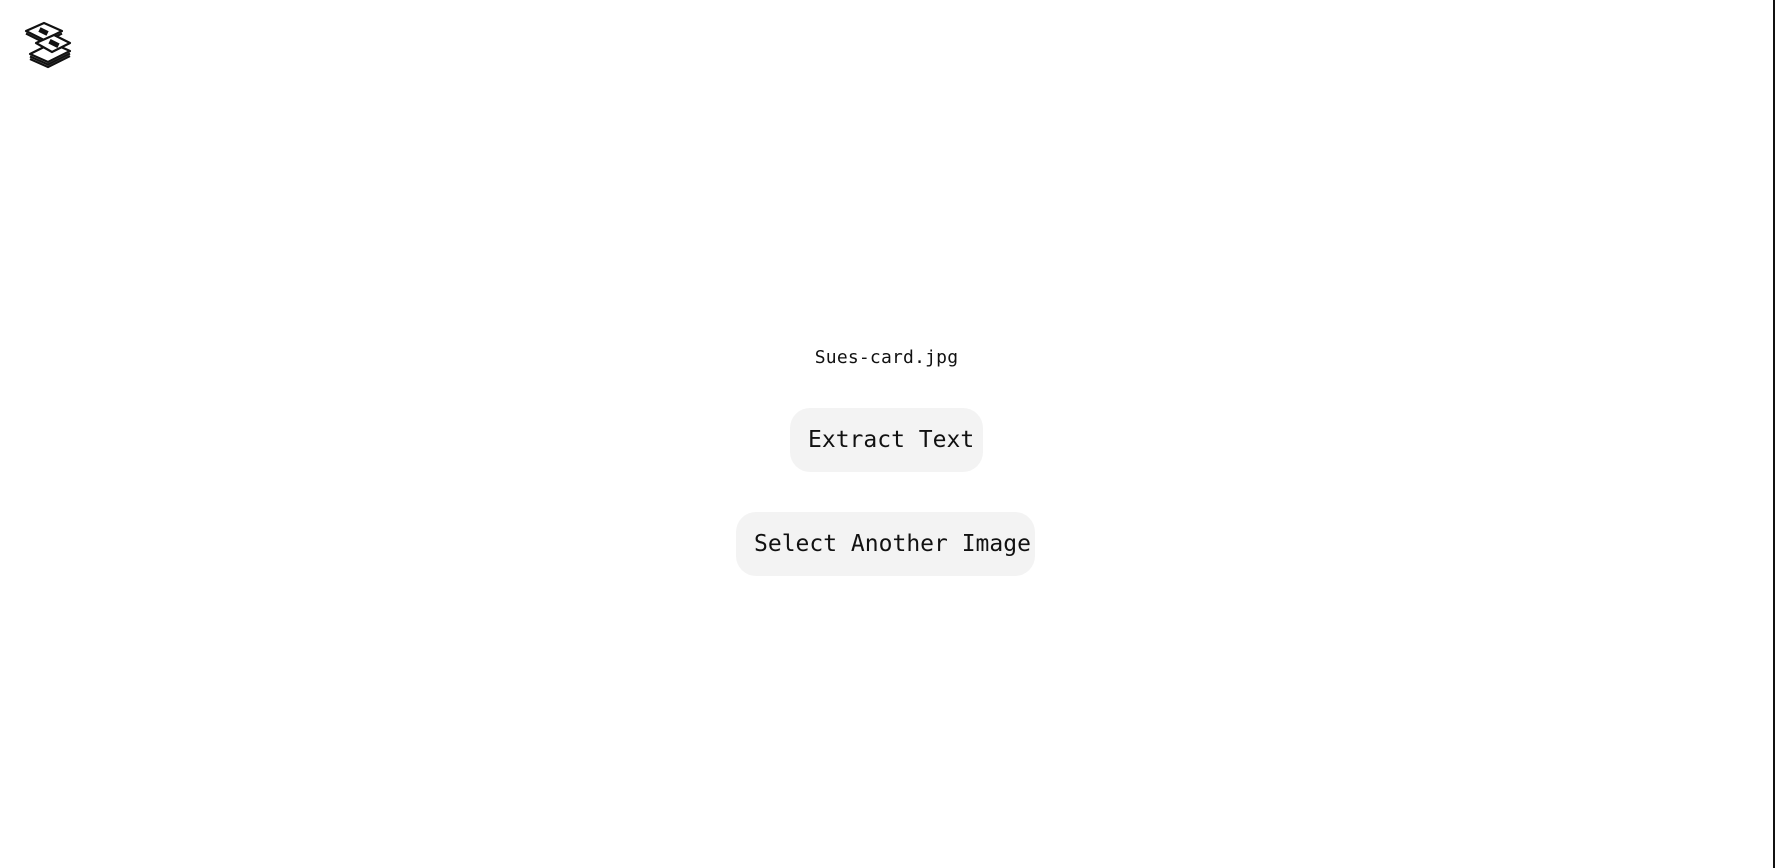  I want to click on select-another-image-button: Select Another Image, so click(885, 544).